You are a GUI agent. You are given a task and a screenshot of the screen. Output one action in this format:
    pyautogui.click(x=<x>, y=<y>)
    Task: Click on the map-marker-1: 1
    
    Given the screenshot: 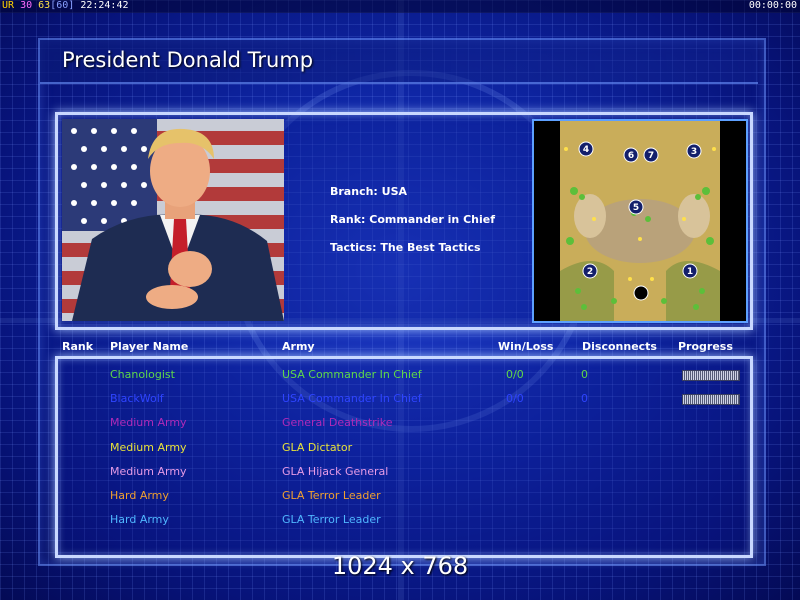 What is the action you would take?
    pyautogui.click(x=690, y=271)
    